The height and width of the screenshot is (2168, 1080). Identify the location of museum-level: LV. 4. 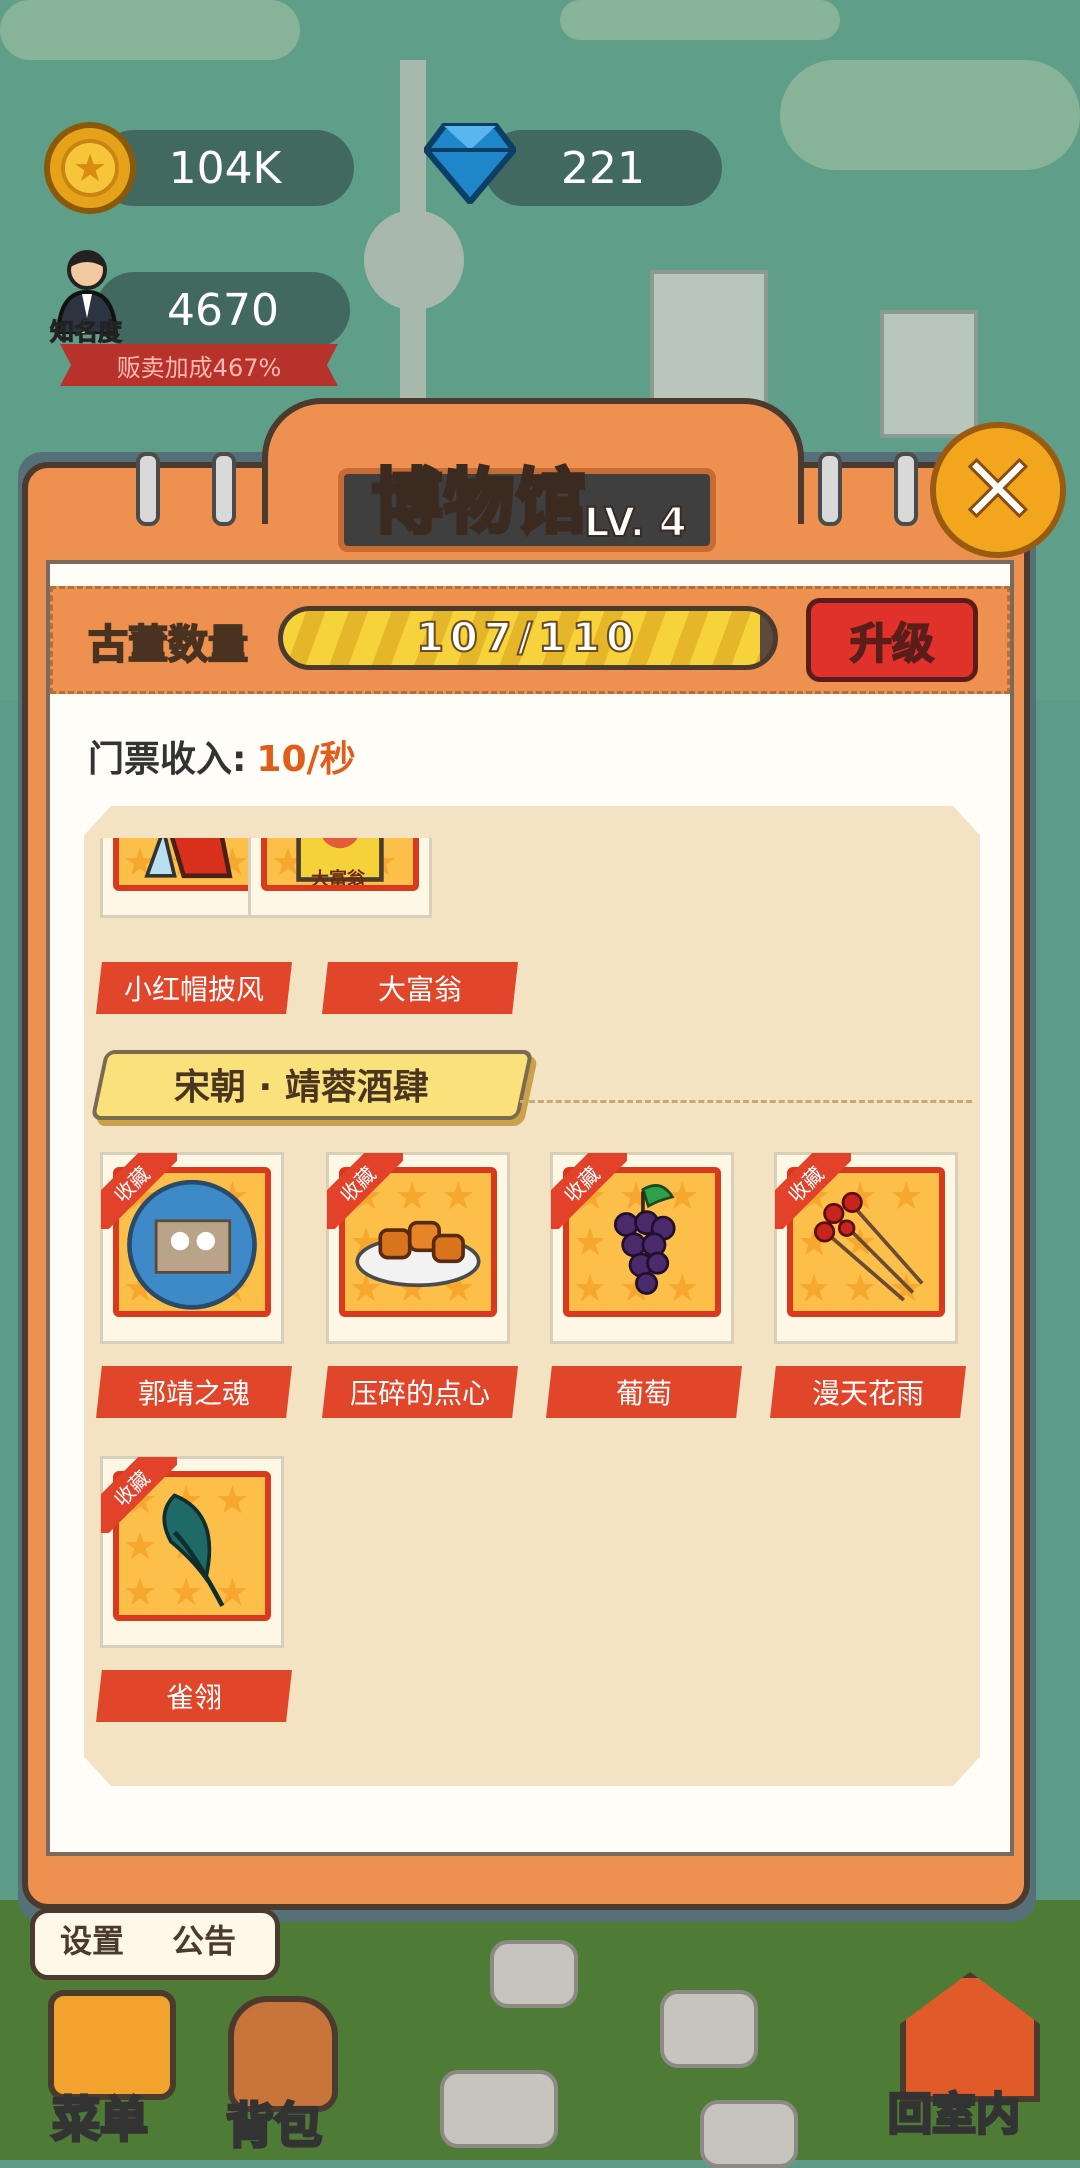
(635, 523).